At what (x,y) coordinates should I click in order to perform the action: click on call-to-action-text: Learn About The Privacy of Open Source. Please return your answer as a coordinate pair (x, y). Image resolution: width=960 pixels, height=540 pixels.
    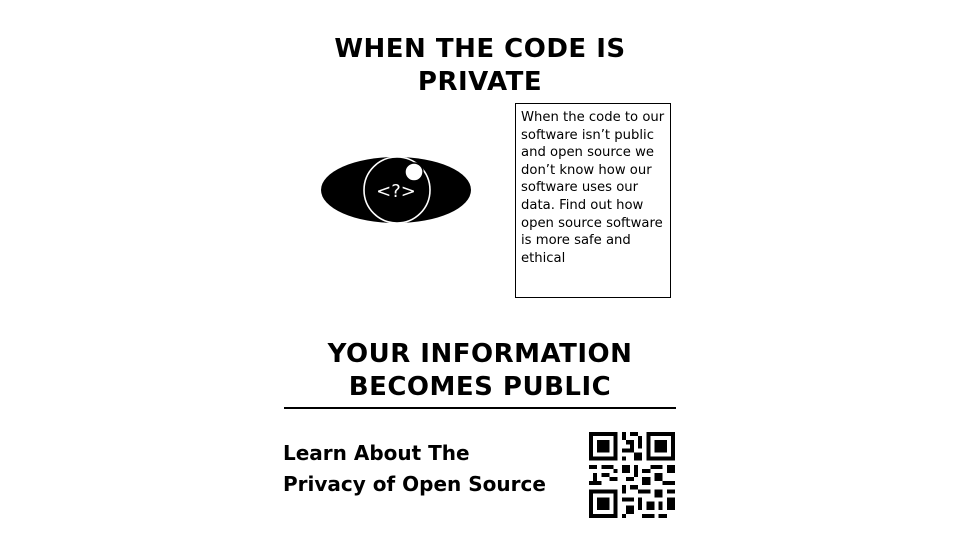
    Looking at the image, I should click on (414, 468).